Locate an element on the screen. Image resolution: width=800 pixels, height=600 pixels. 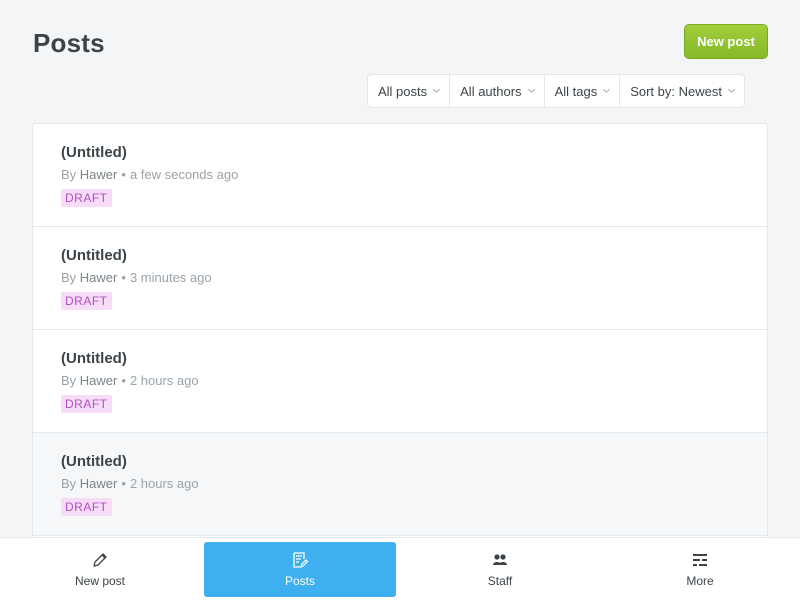
filter-post-type: All posts is located at coordinates (409, 91).